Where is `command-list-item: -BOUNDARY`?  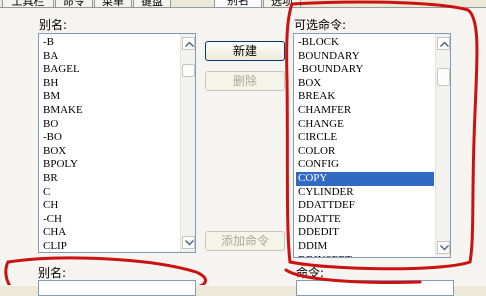
command-list-item: -BOUNDARY is located at coordinates (365, 70).